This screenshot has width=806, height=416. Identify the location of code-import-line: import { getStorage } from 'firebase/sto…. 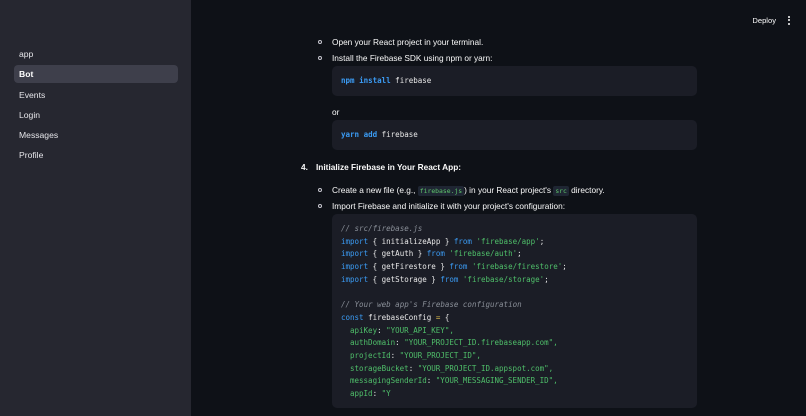
(445, 279).